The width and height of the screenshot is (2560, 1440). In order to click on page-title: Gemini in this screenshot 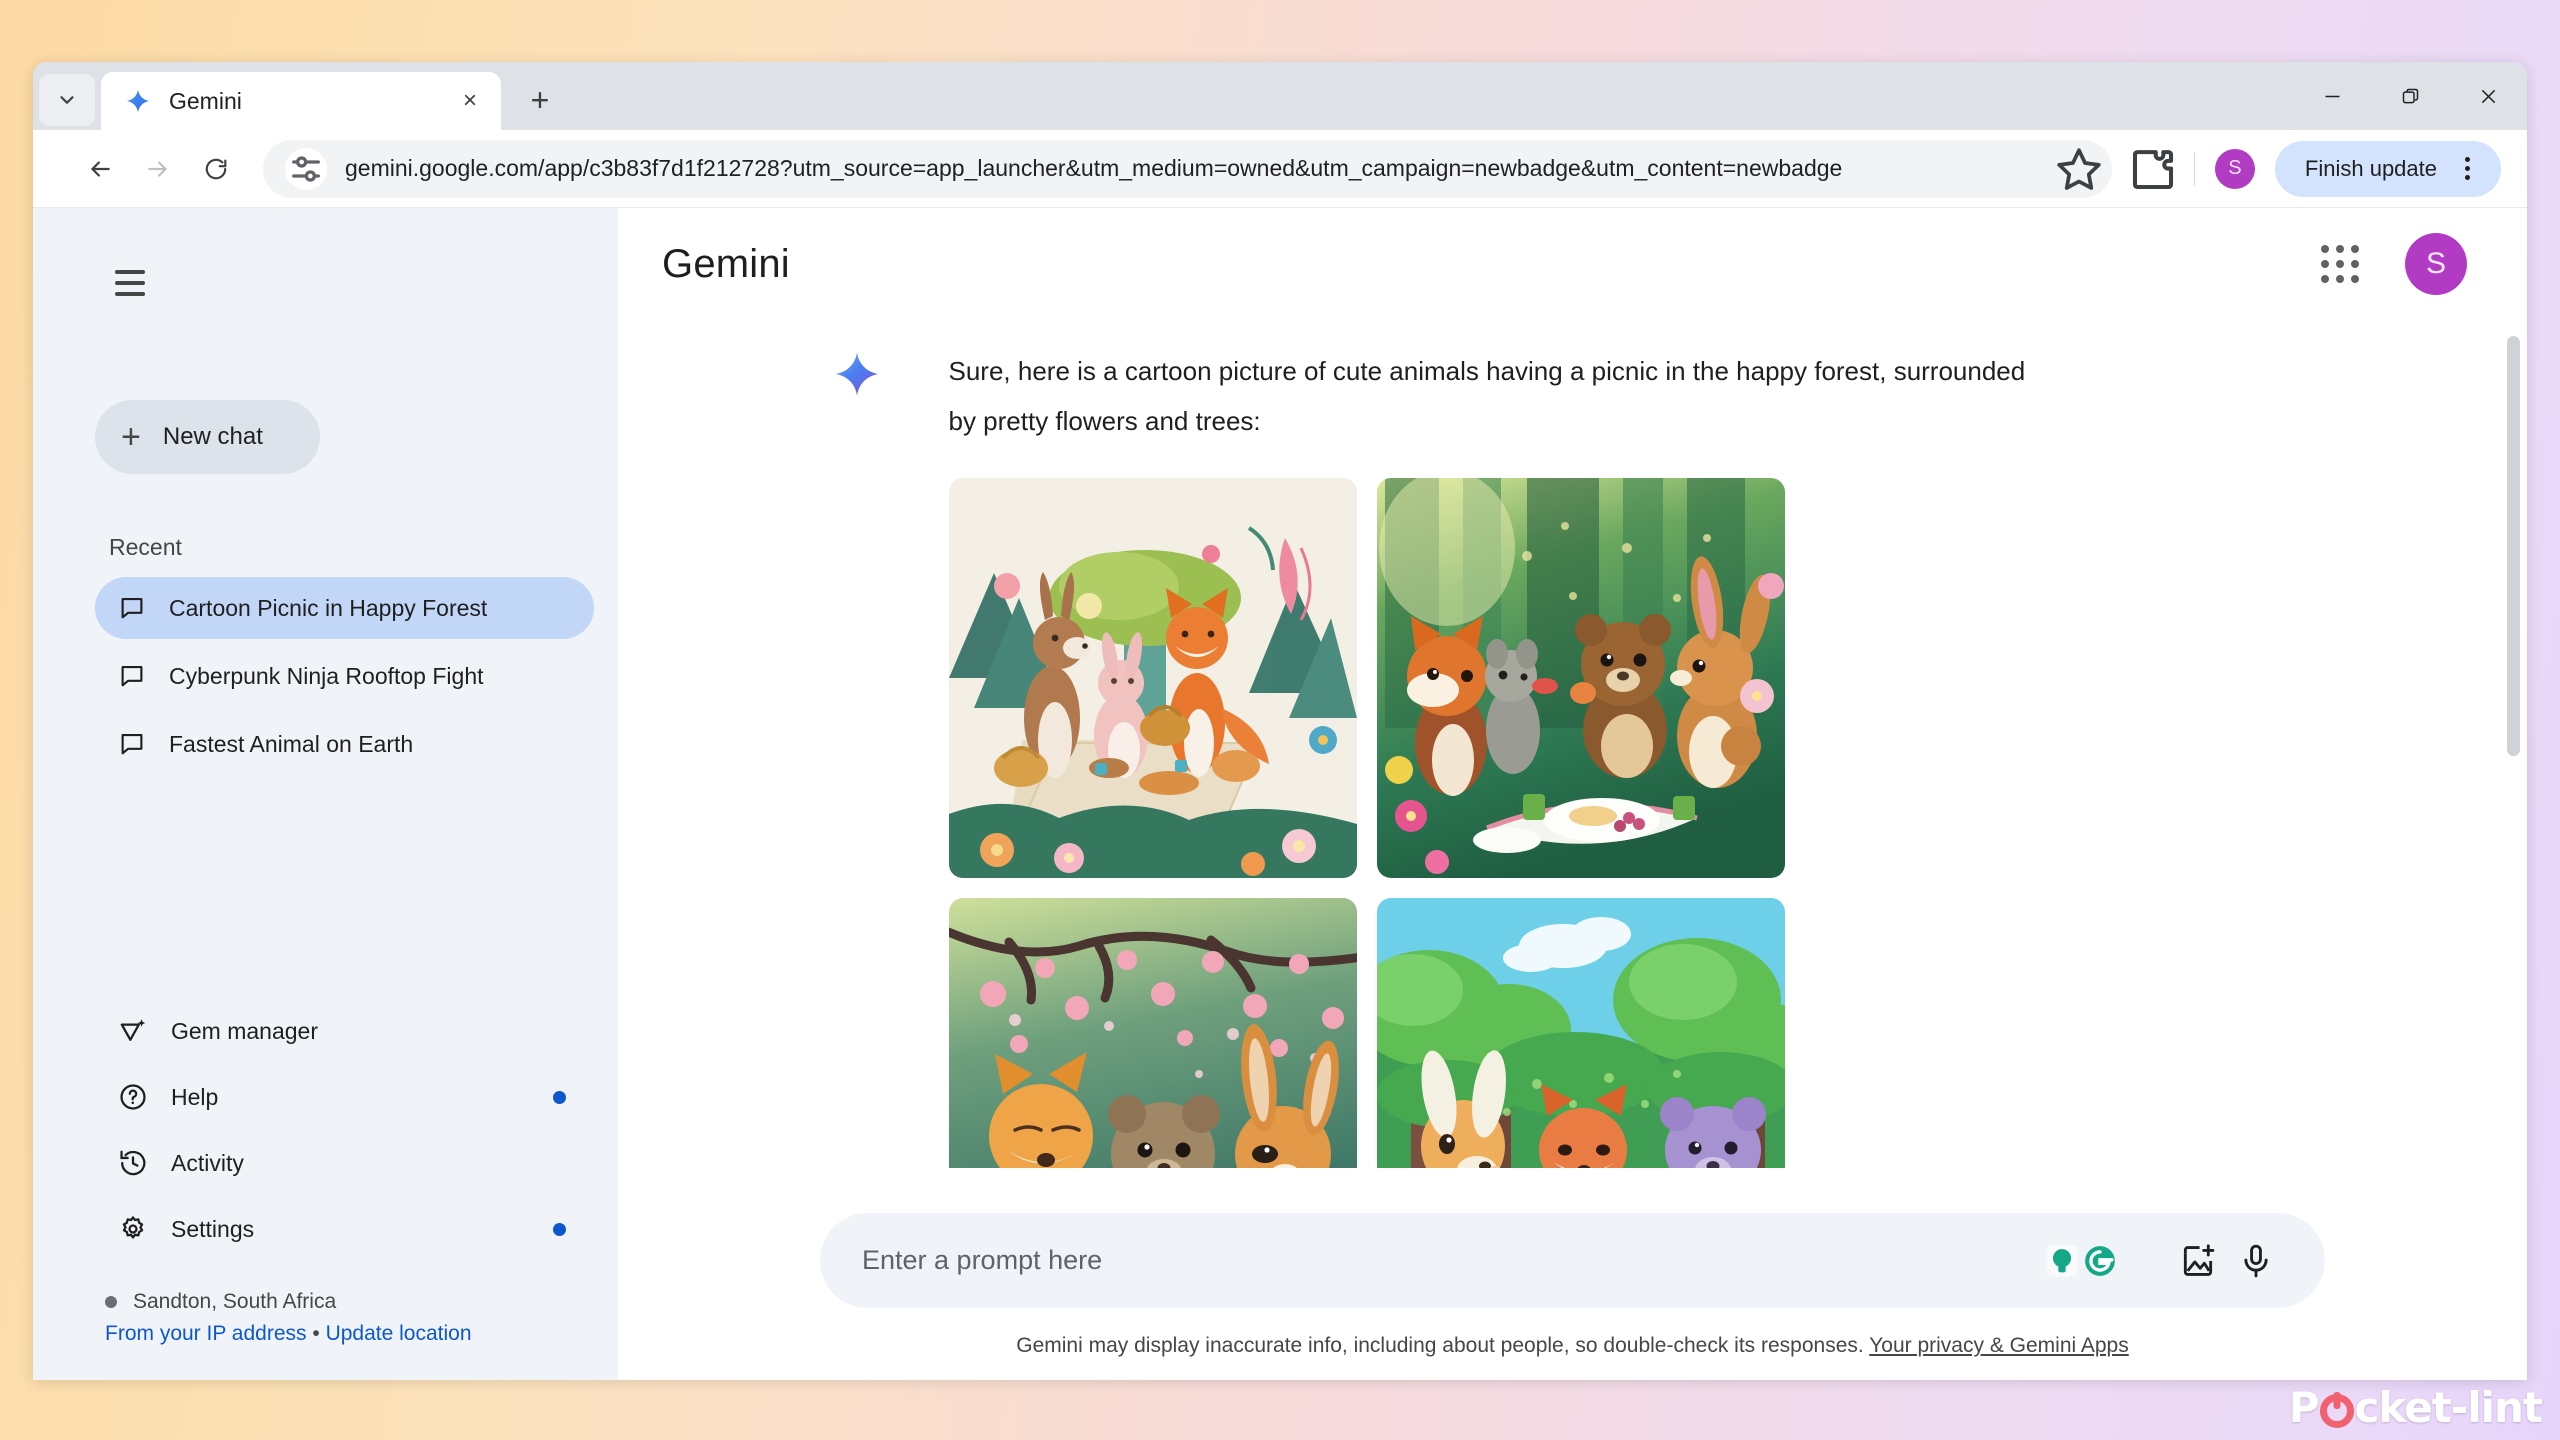, I will do `click(726, 263)`.